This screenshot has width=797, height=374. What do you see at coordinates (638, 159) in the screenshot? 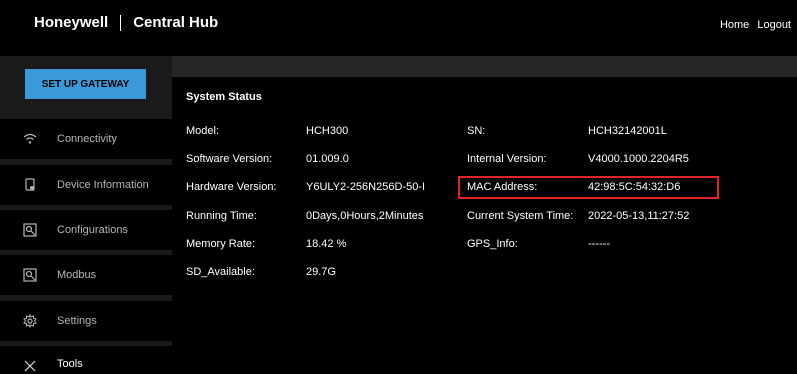
I see `internal-version-value: V4000.1000.2204R5` at bounding box center [638, 159].